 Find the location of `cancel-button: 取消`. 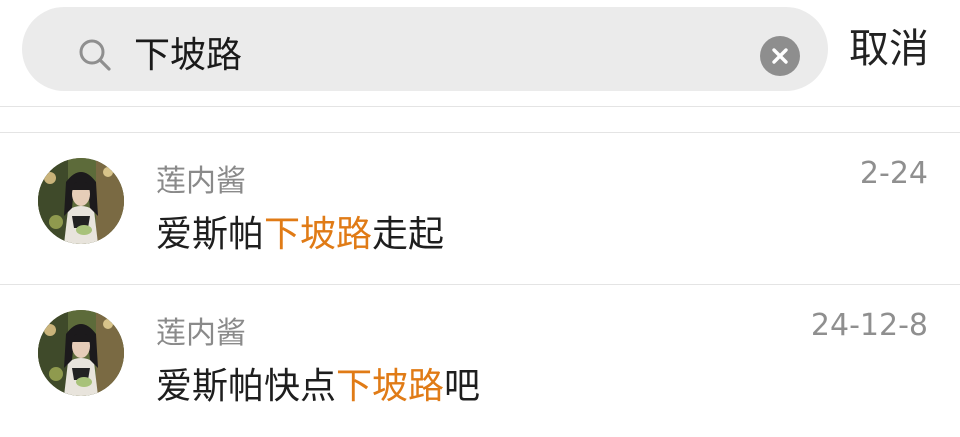

cancel-button: 取消 is located at coordinates (889, 49).